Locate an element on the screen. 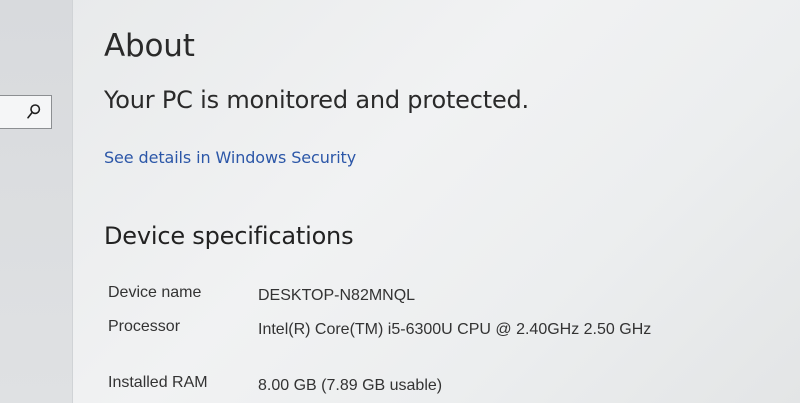  page-title: About is located at coordinates (149, 46).